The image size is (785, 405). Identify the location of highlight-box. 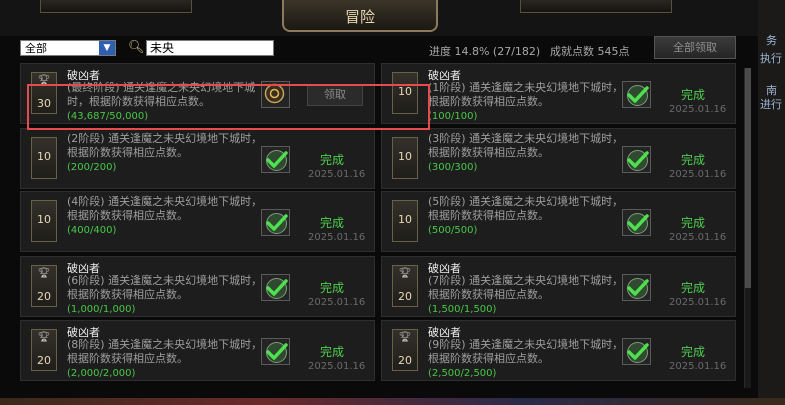
(228, 107).